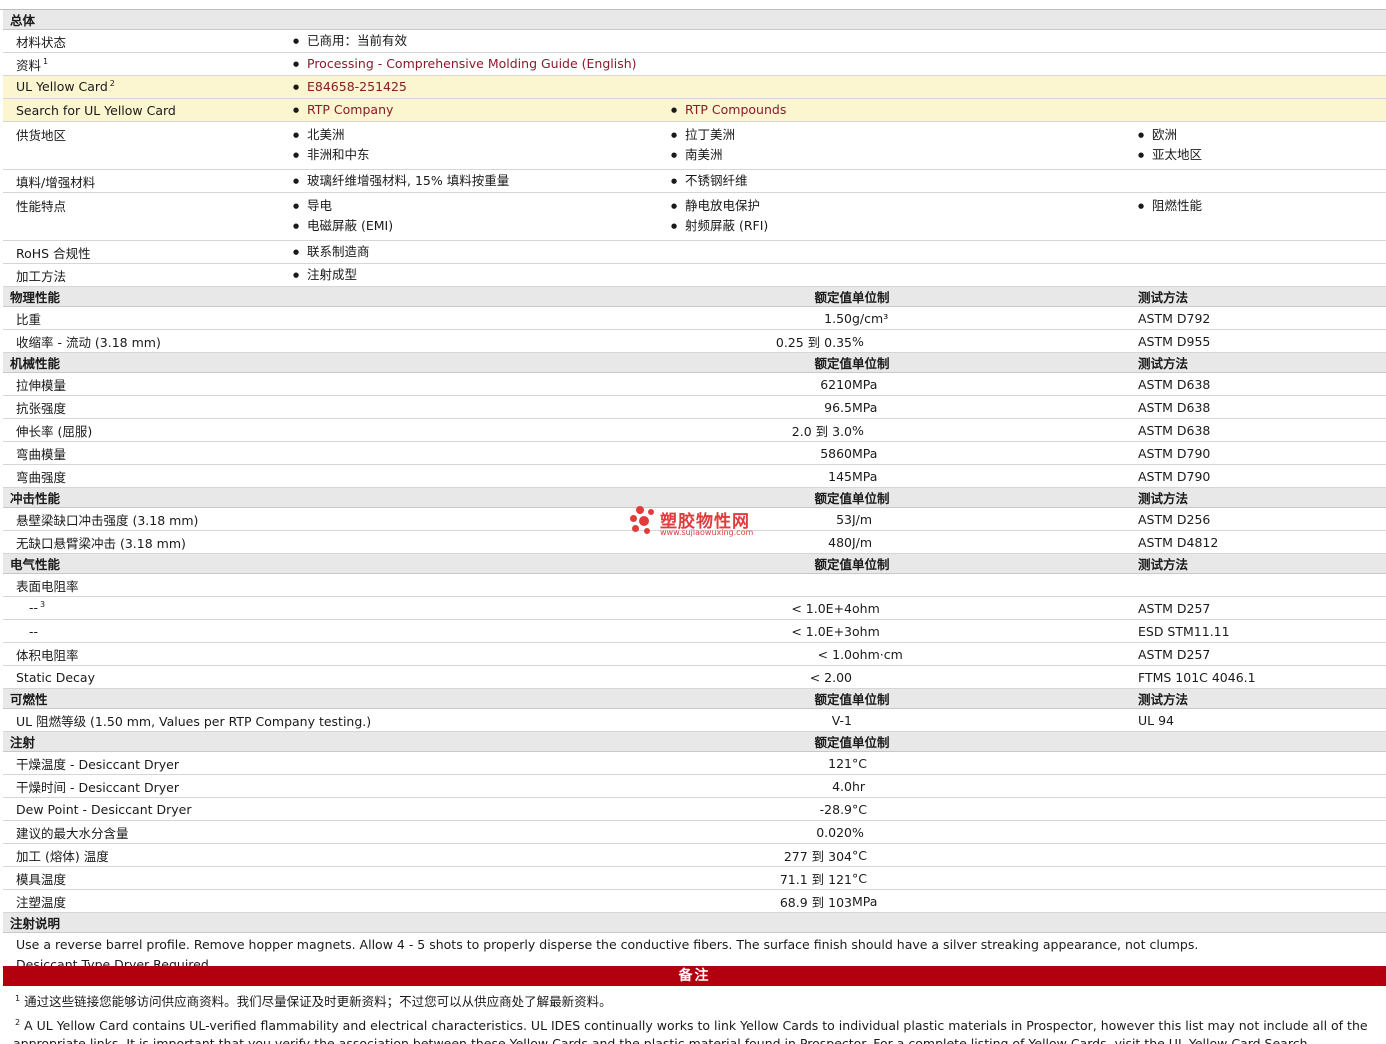 The image size is (1386, 1044). What do you see at coordinates (707, 532) in the screenshot?
I see `watermark-url: www.sujiaowuxing.com` at bounding box center [707, 532].